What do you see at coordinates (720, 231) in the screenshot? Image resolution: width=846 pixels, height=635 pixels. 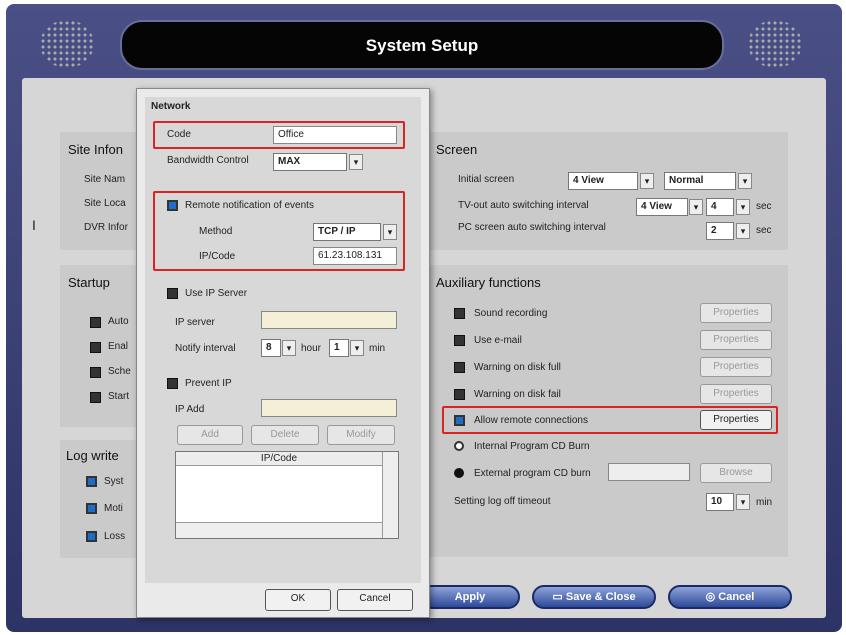 I see `pc-interval-select: 2` at bounding box center [720, 231].